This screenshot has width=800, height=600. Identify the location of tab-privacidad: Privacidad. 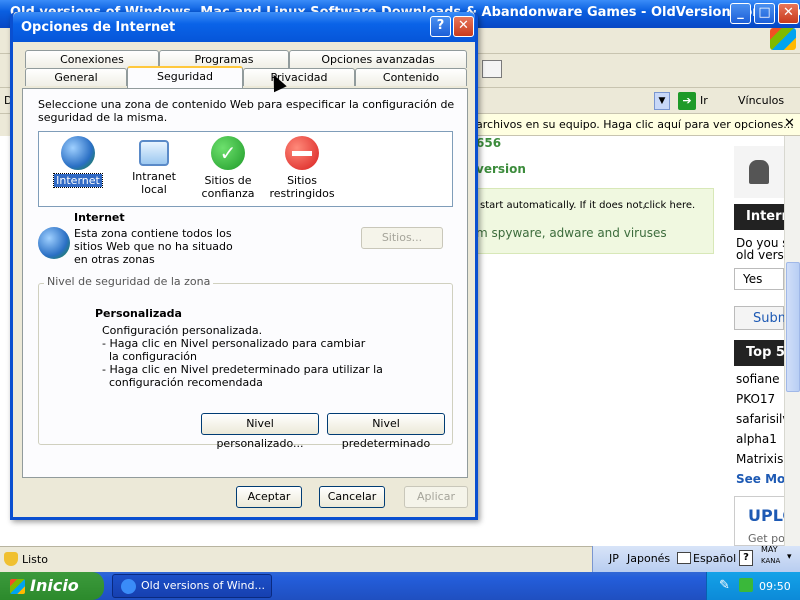
(299, 77).